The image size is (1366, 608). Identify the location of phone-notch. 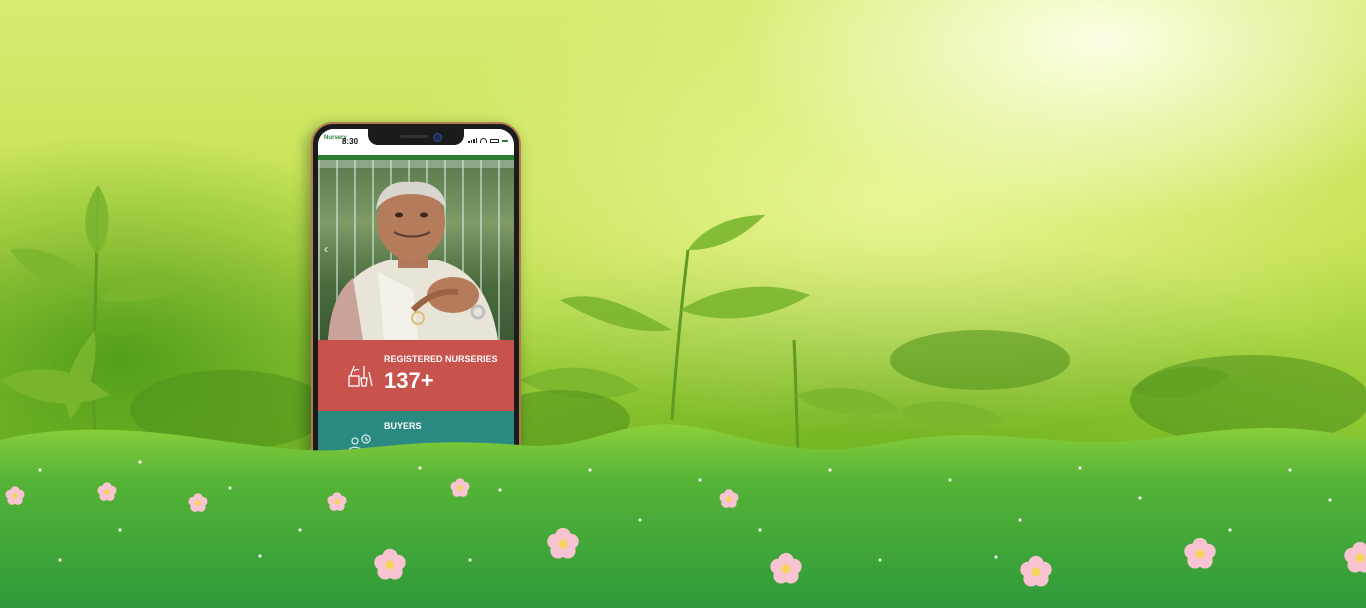
(416, 137).